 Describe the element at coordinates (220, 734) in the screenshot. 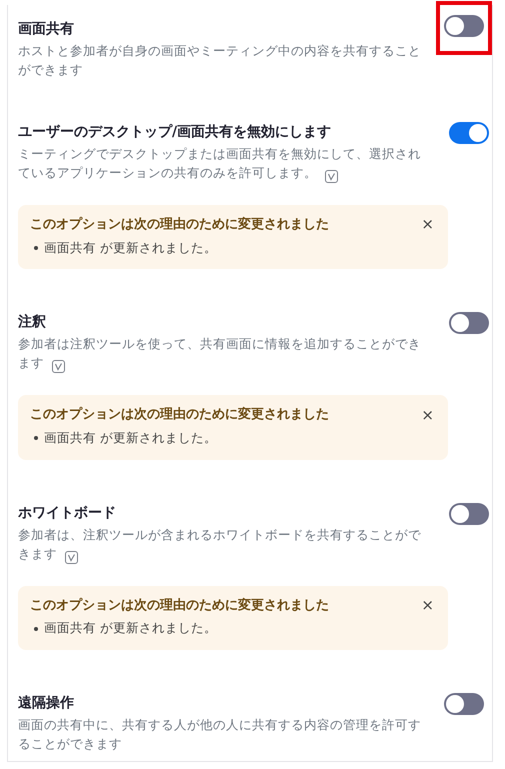

I see `setting-description: 画面の共有中に、共有する人が他の人に共有する内容の管理を許可することができます` at that location.